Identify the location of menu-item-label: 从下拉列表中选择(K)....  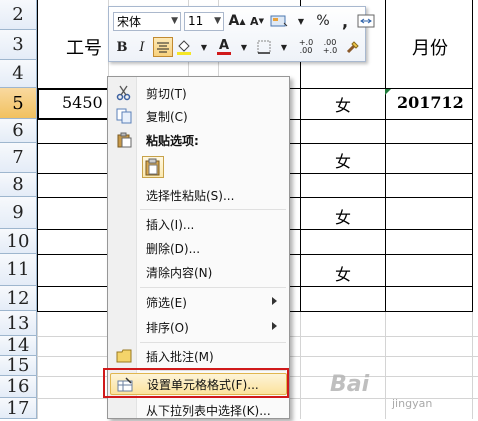
(208, 410).